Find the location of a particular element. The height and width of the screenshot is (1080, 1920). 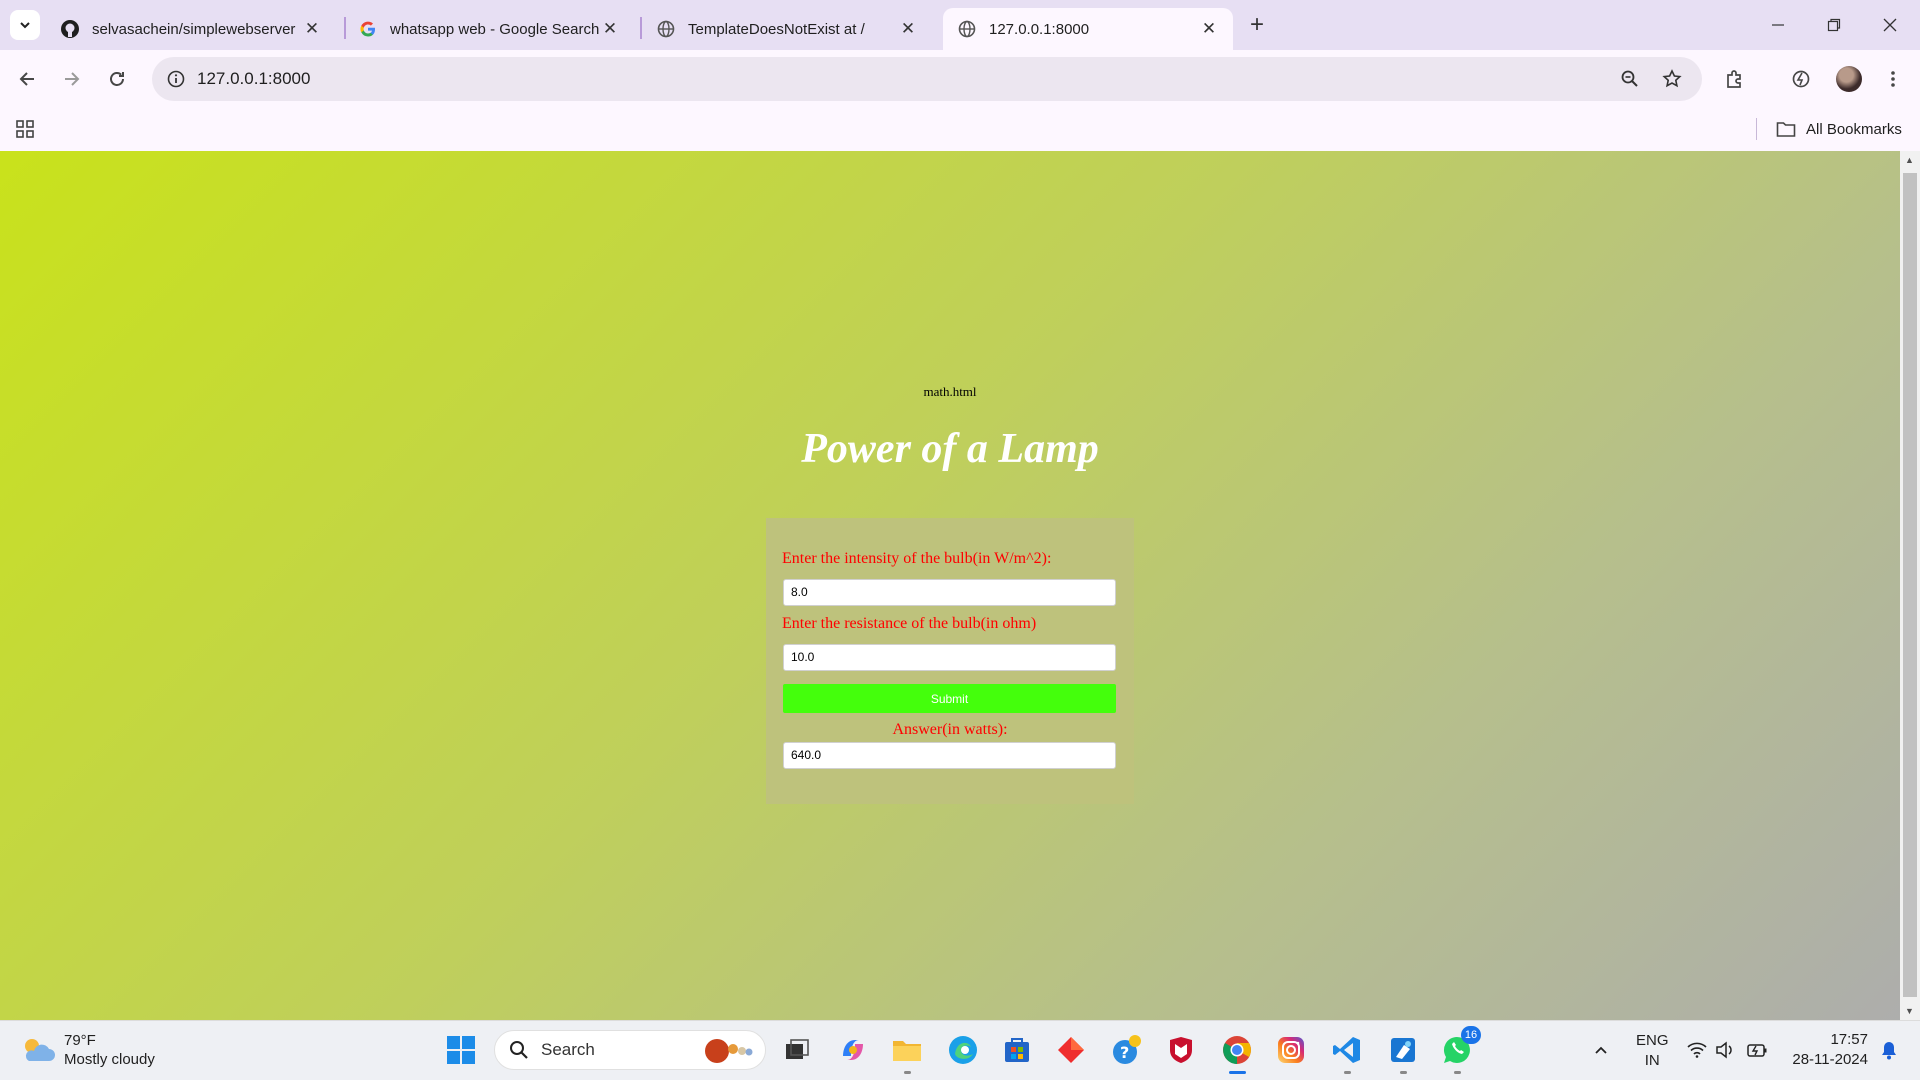

tab-title: TemplateDoesNotExist at / is located at coordinates (776, 29).